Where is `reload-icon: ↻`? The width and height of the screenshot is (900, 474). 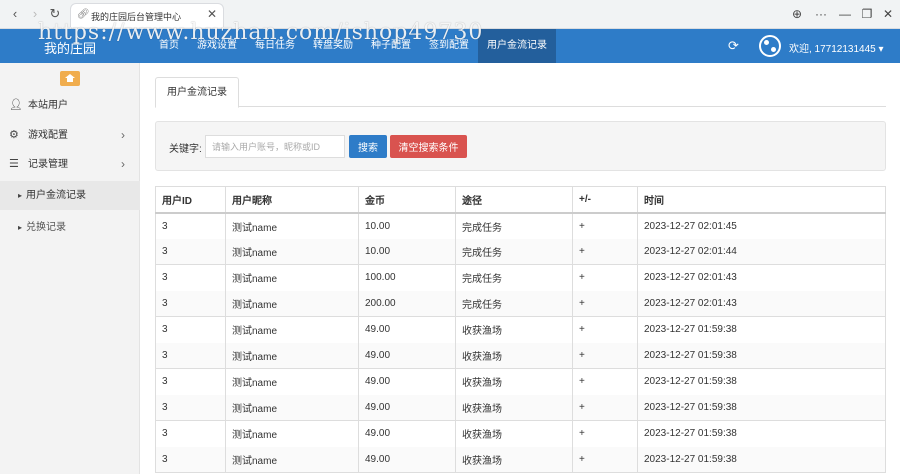 reload-icon: ↻ is located at coordinates (55, 14).